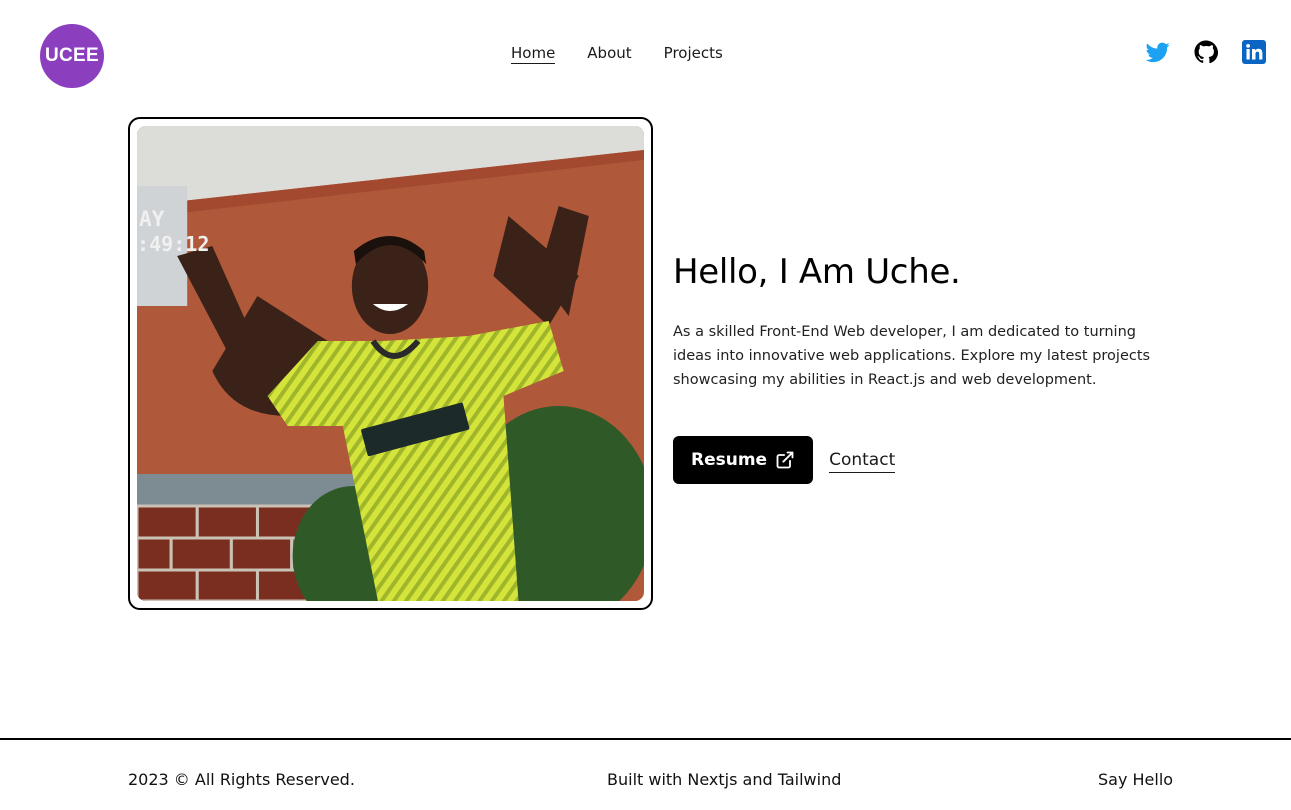 The width and height of the screenshot is (1291, 810). Describe the element at coordinates (729, 460) in the screenshot. I see `resume-button-label: Resume` at that location.